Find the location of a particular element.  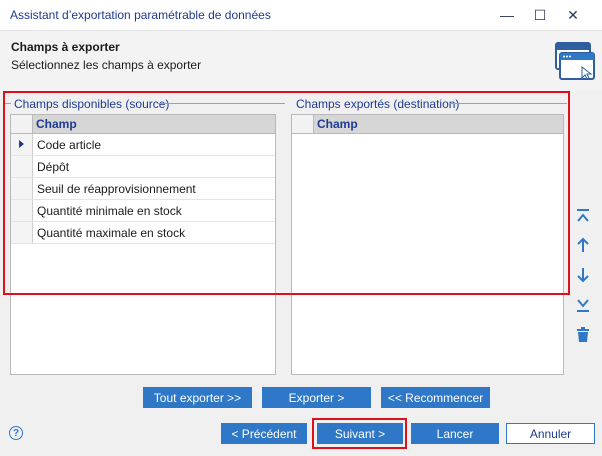

table-row: Quantité minimale en stock is located at coordinates (143, 211).